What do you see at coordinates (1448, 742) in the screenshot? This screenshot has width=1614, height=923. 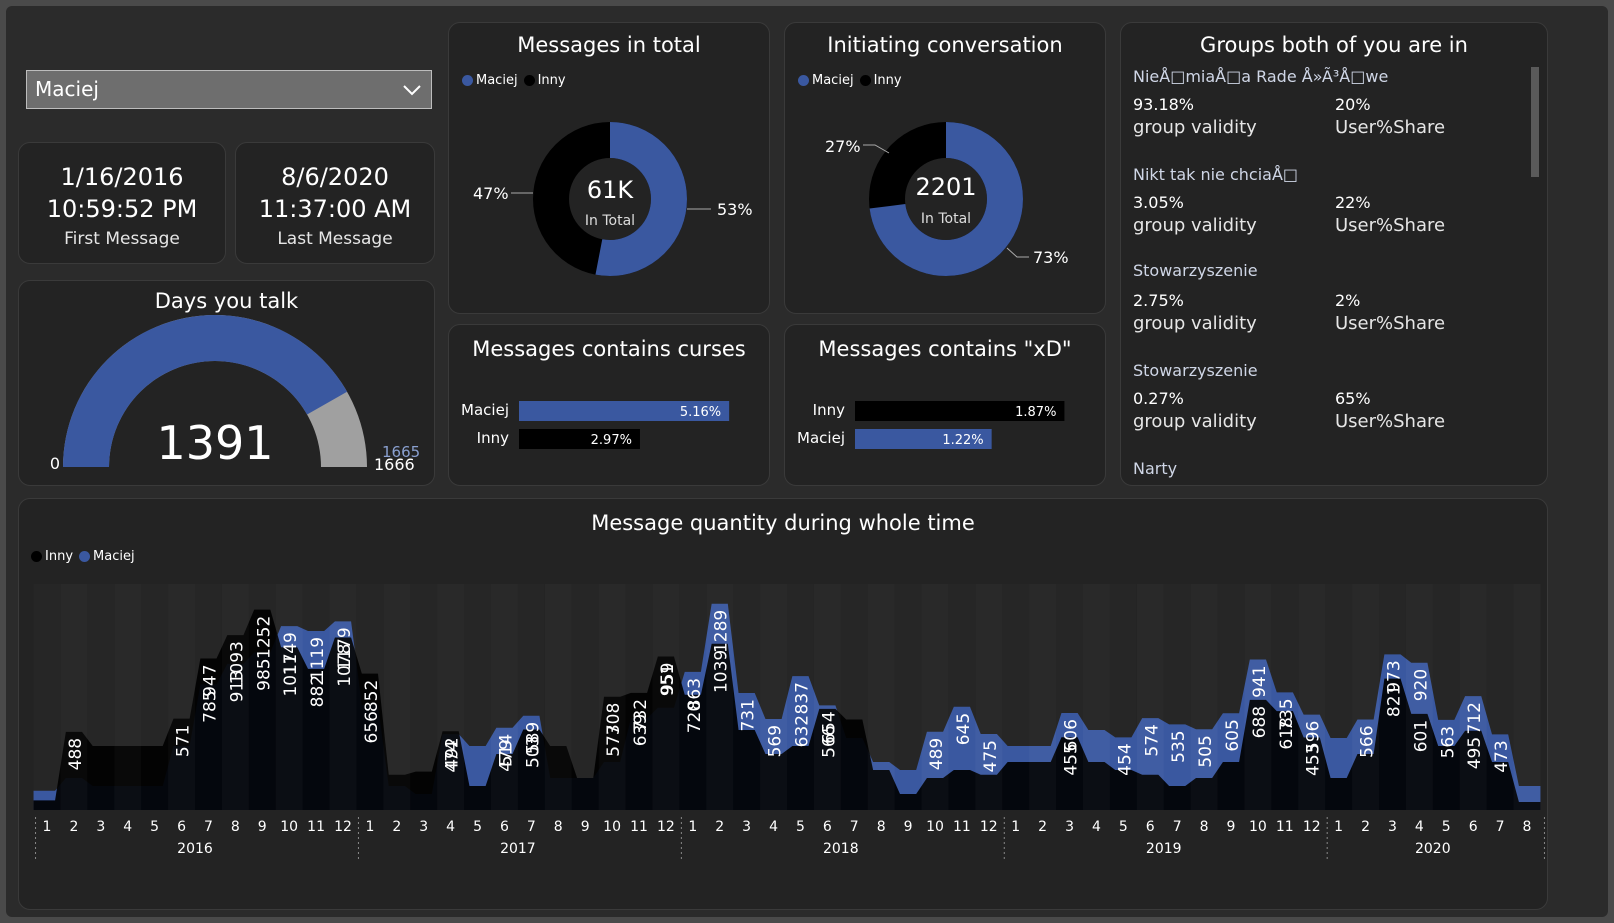 I see `point-data-label: 563` at bounding box center [1448, 742].